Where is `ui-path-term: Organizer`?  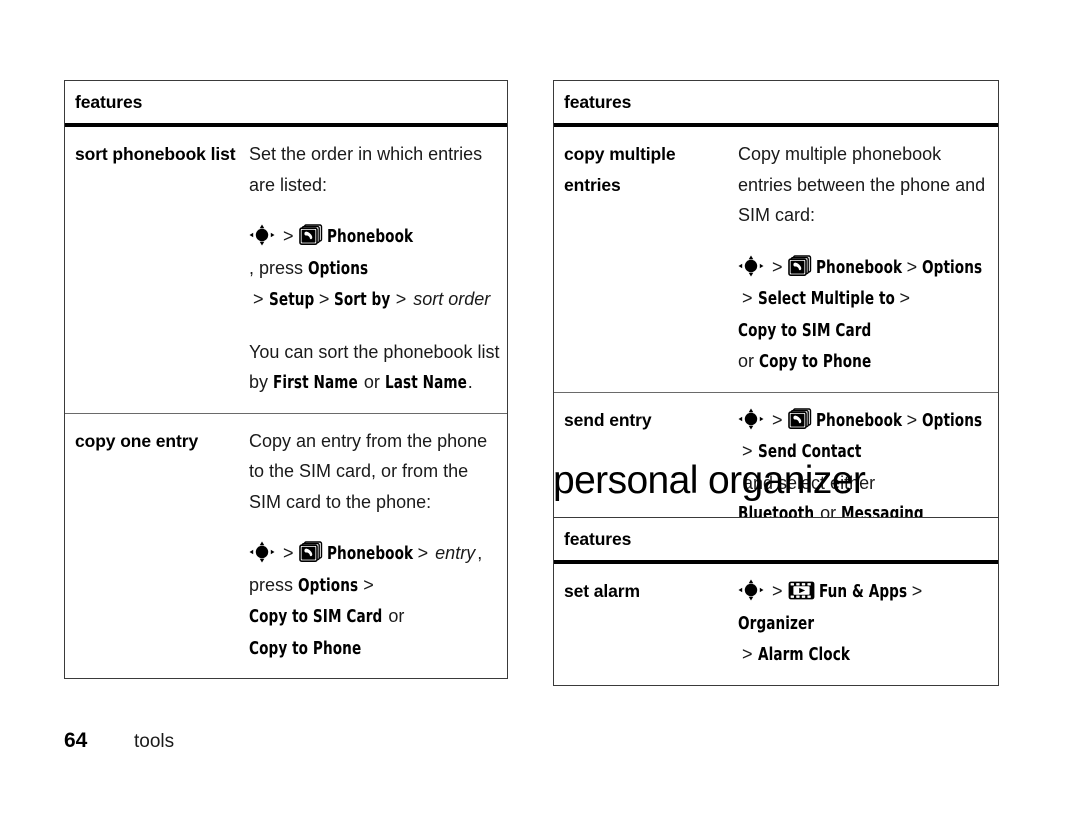 ui-path-term: Organizer is located at coordinates (776, 623).